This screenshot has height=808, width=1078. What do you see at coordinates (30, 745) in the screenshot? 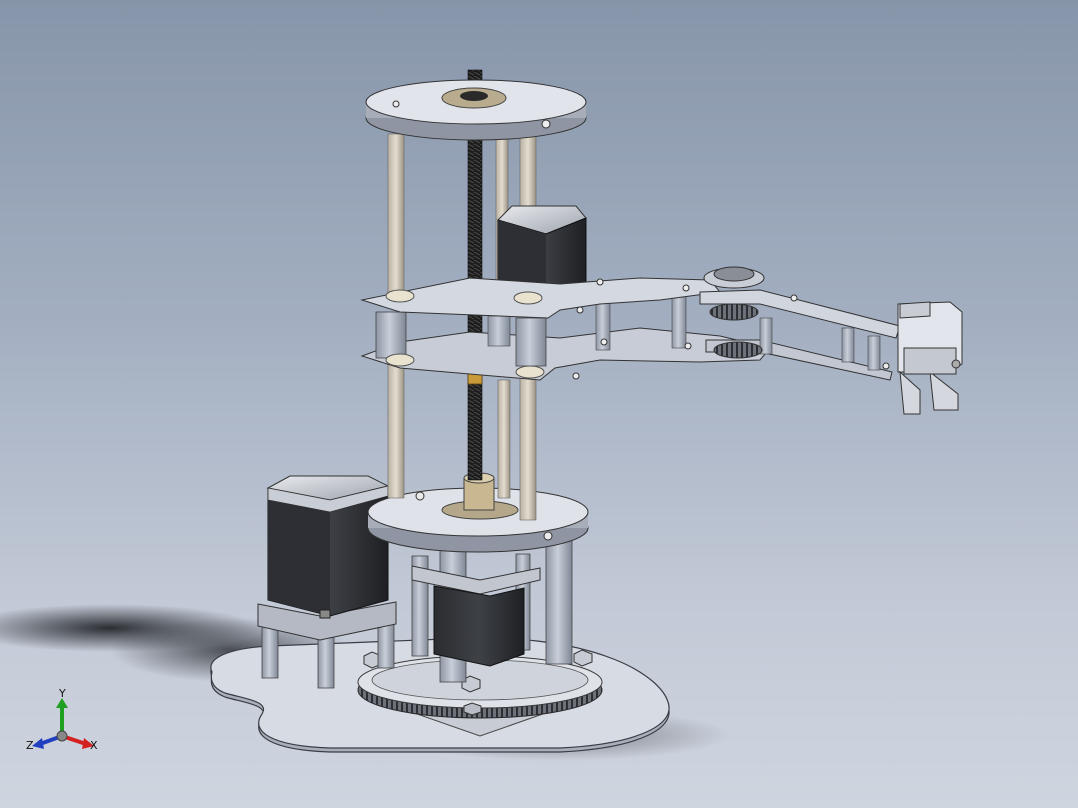
I see `z-axis-label: Z` at bounding box center [30, 745].